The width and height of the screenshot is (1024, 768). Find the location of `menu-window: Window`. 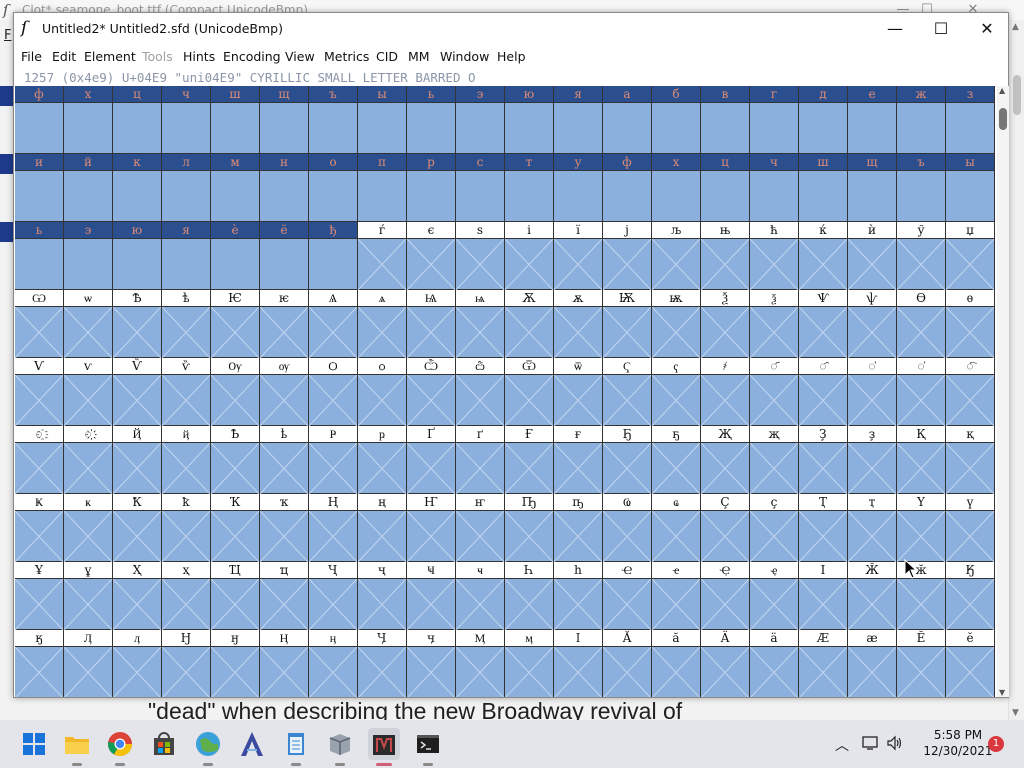

menu-window: Window is located at coordinates (464, 56).